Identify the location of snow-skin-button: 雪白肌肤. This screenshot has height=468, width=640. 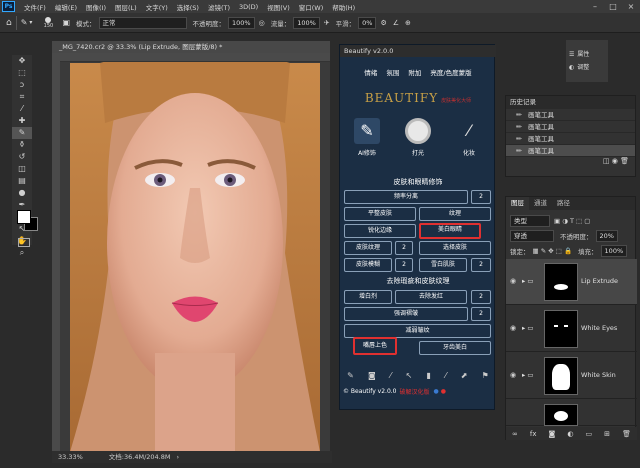
(443, 265).